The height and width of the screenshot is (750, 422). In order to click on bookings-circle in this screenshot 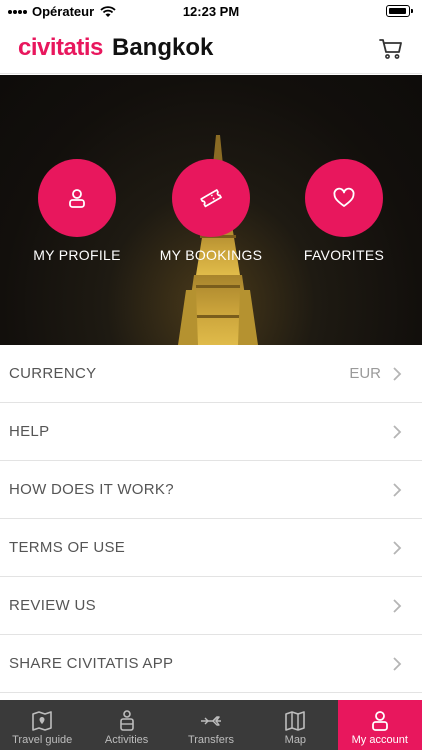, I will do `click(211, 198)`.